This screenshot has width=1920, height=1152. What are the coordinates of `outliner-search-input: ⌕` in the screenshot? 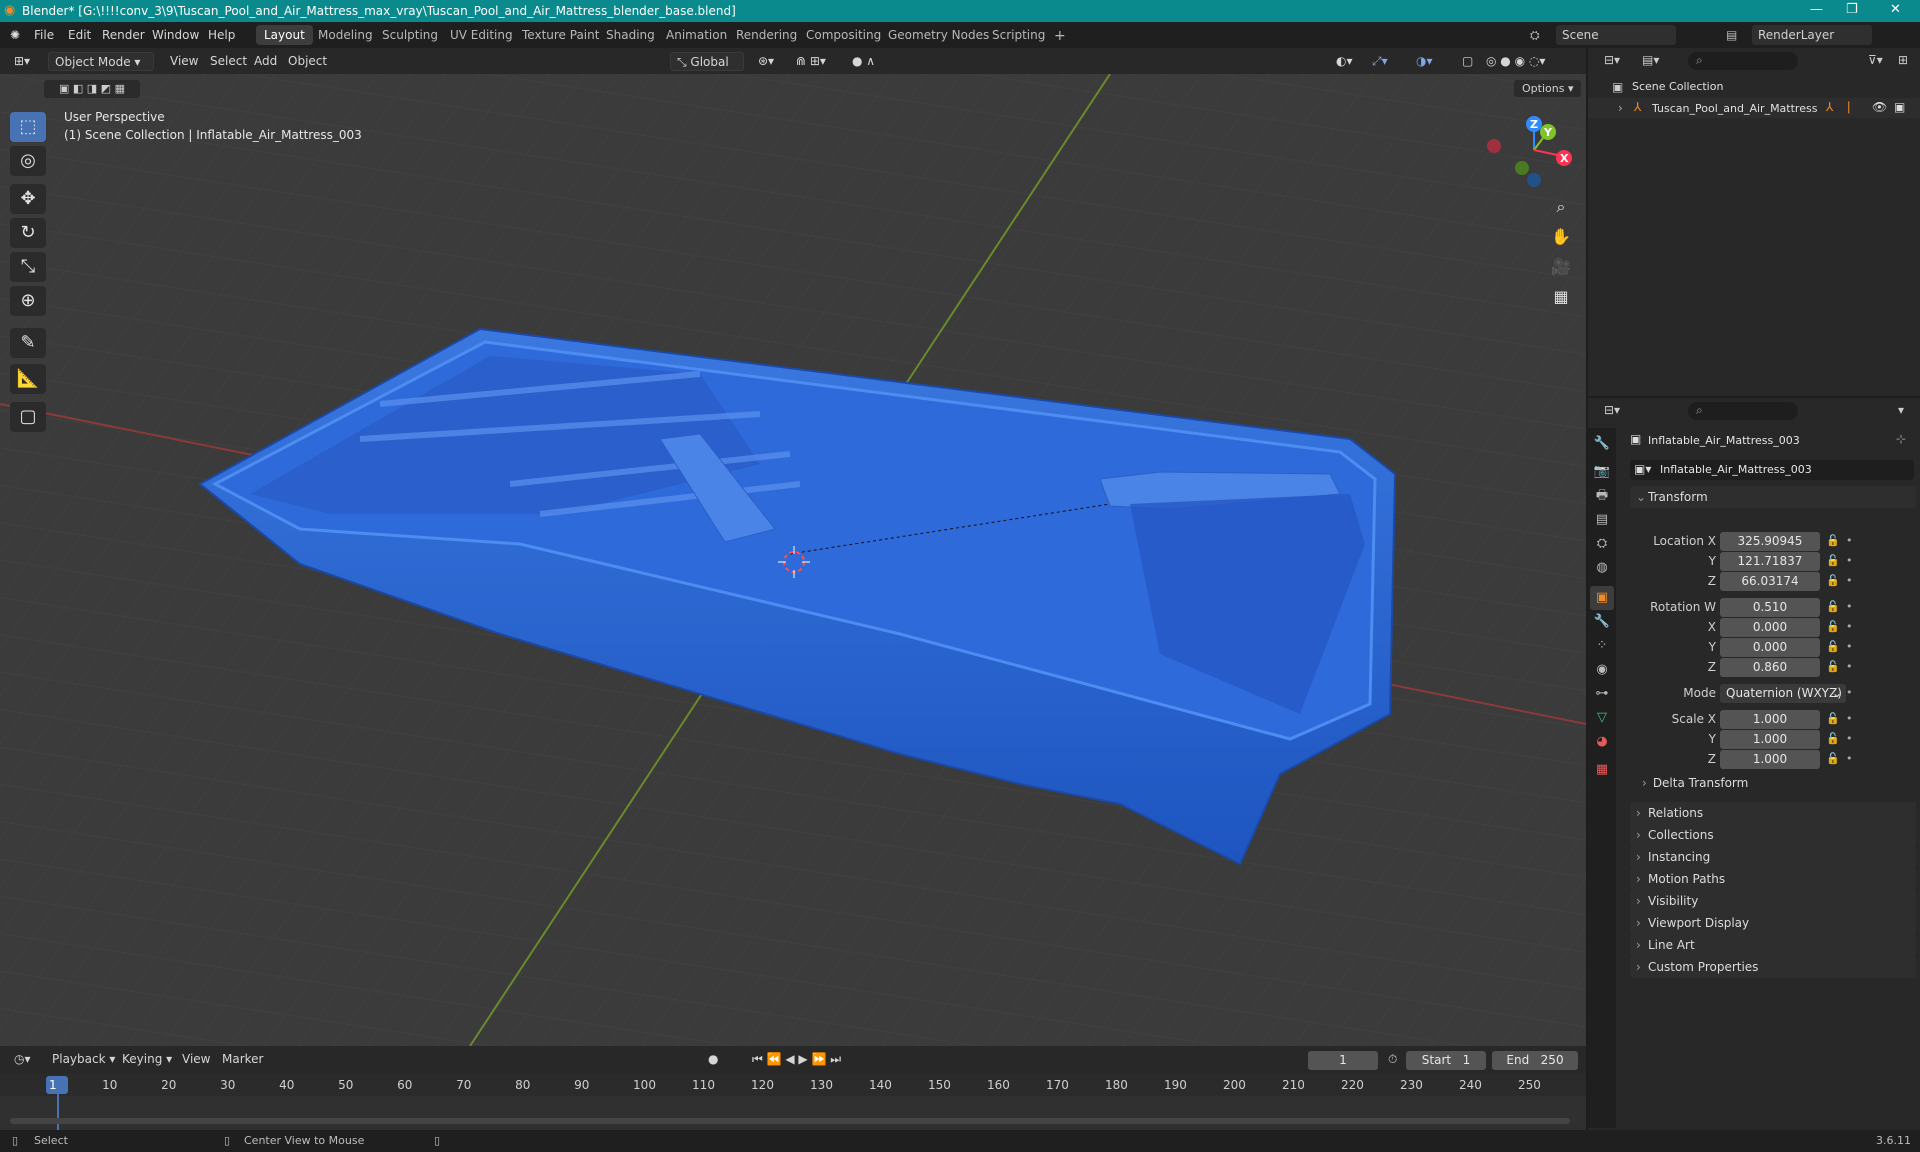 It's located at (1743, 61).